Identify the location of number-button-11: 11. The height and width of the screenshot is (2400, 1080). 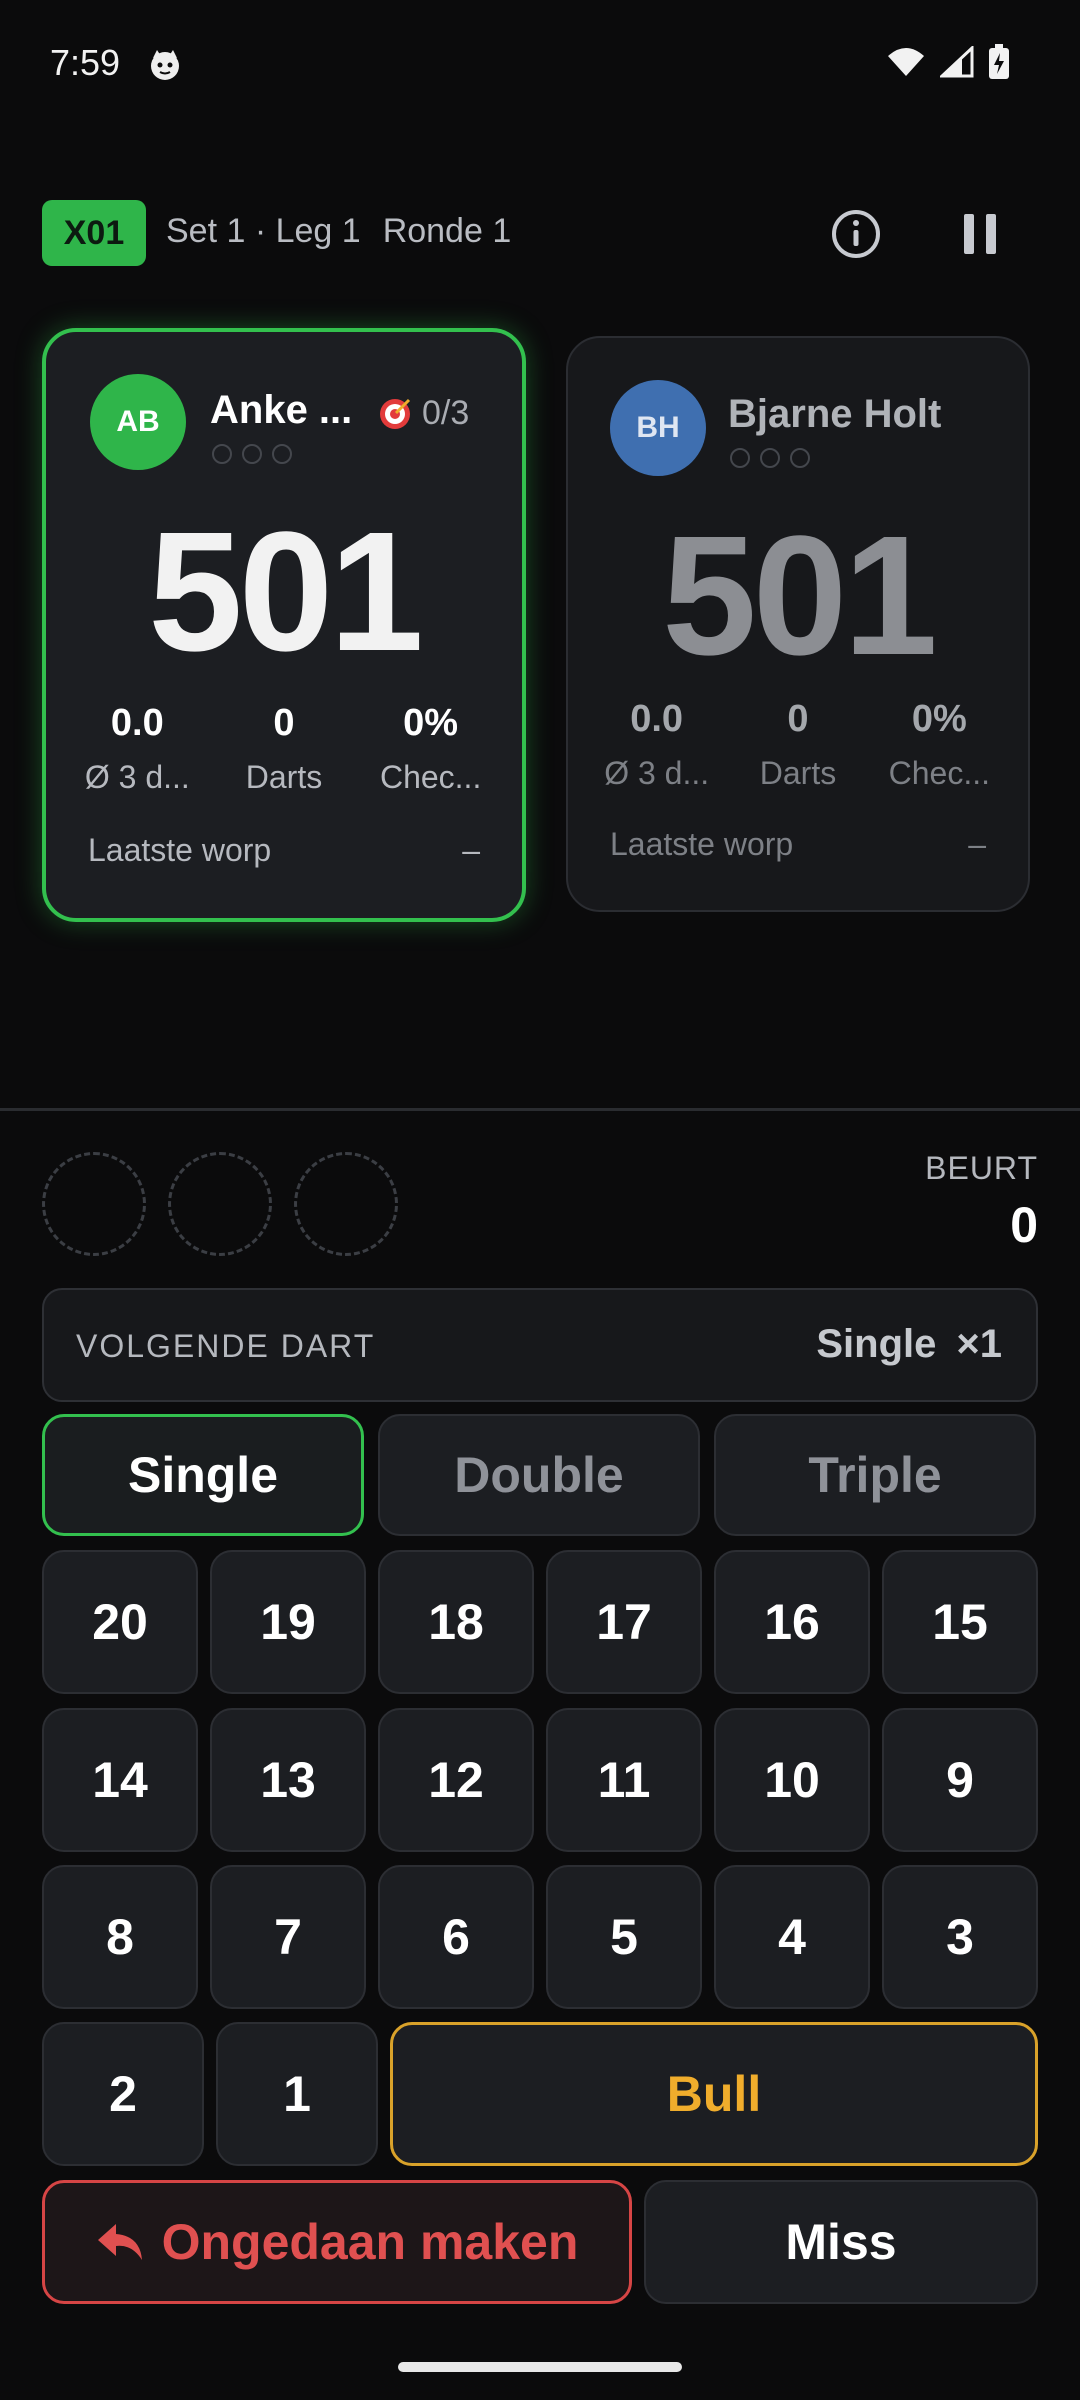
(624, 1780).